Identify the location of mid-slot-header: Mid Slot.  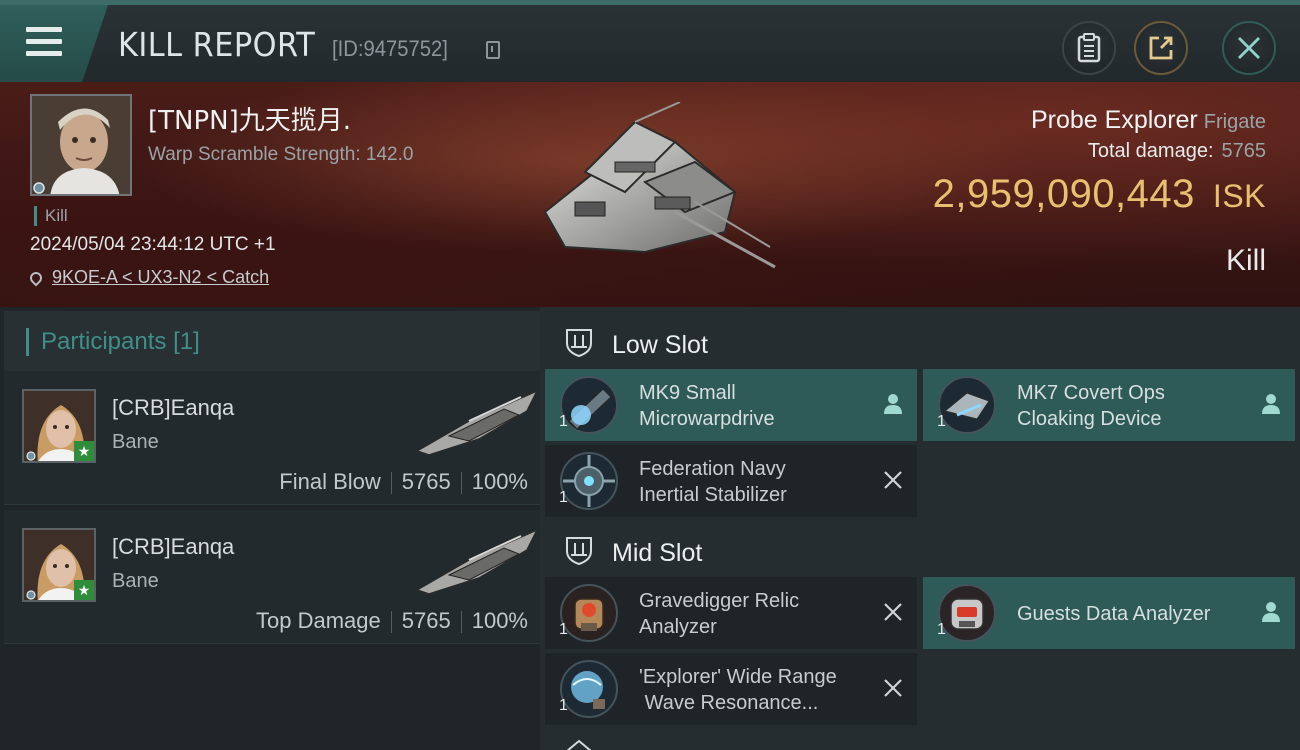
(922, 550).